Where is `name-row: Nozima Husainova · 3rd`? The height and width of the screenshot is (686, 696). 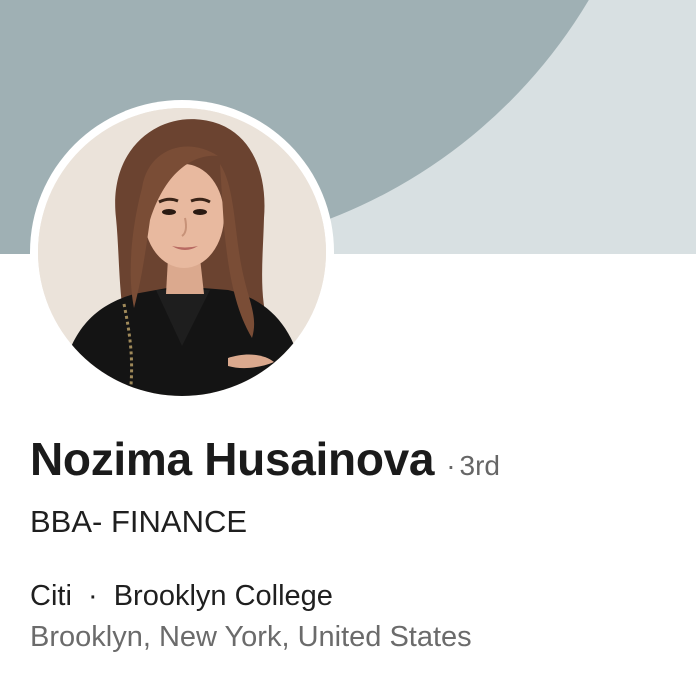 name-row: Nozima Husainova · 3rd is located at coordinates (265, 459).